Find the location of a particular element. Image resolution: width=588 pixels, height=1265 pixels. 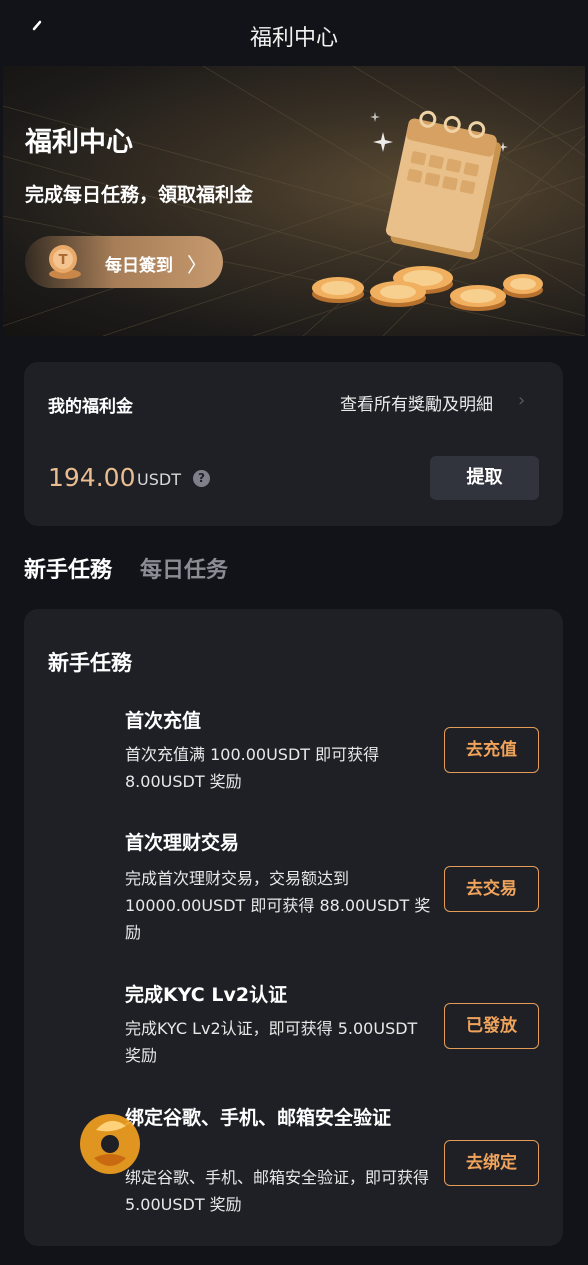

balance-unit: USDT is located at coordinates (159, 479).